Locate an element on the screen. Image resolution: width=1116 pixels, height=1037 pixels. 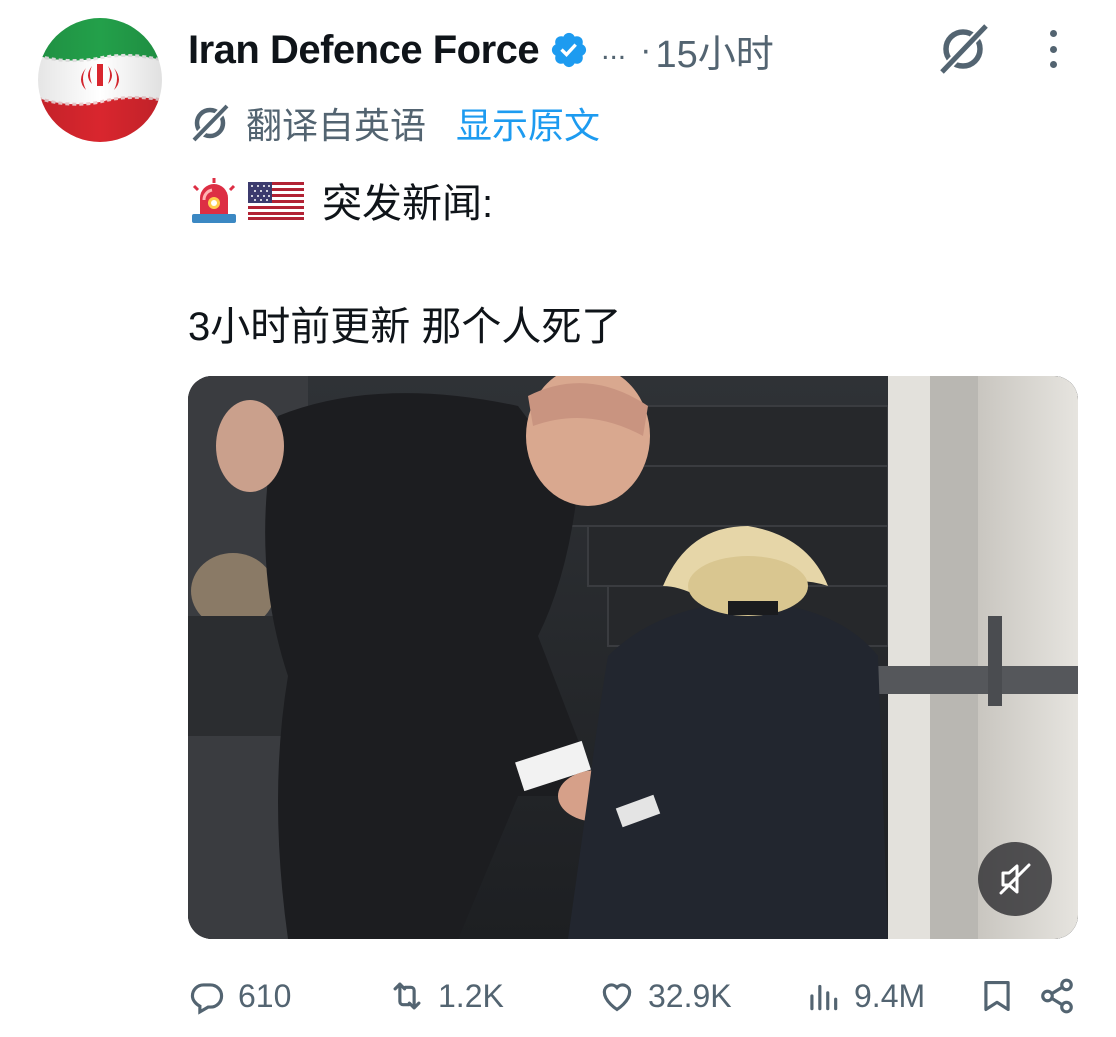
mute-toggle-button is located at coordinates (1015, 879).